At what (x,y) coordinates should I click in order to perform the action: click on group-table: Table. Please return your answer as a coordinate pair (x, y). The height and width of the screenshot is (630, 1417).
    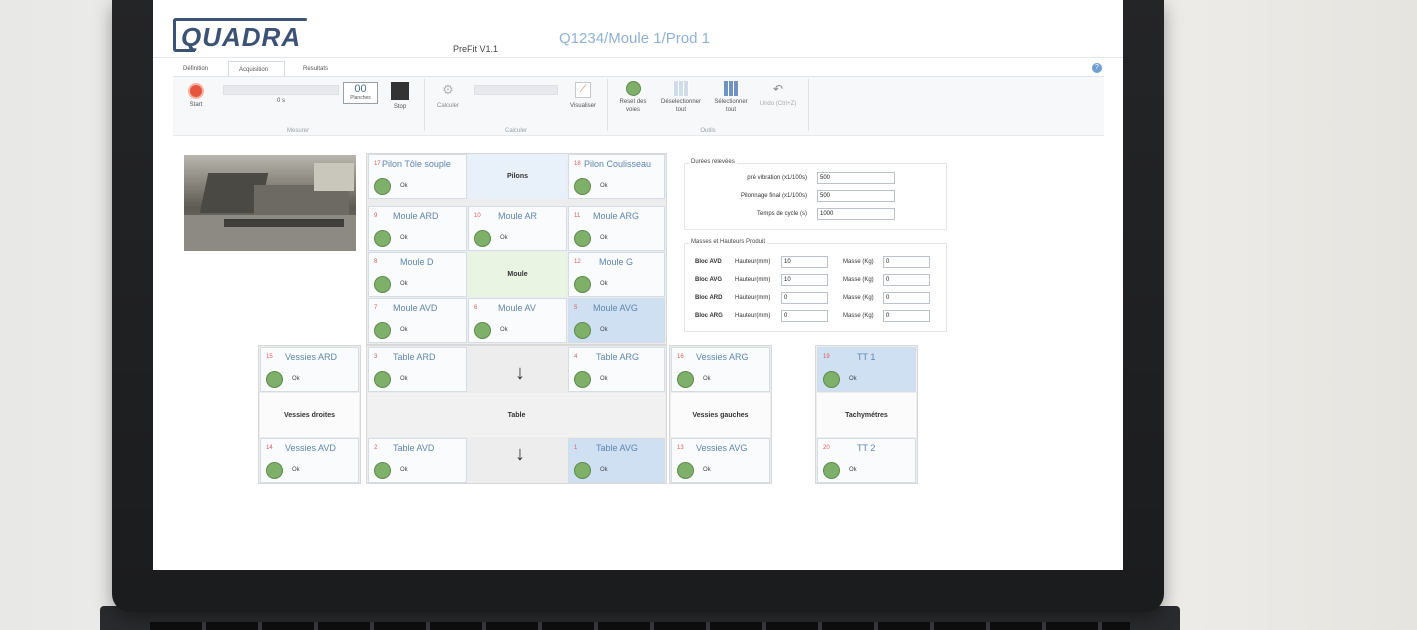
    Looking at the image, I should click on (516, 415).